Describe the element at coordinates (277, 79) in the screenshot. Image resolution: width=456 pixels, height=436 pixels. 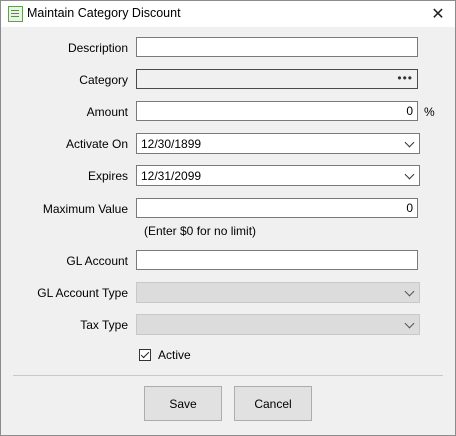
I see `category-field: •••` at that location.